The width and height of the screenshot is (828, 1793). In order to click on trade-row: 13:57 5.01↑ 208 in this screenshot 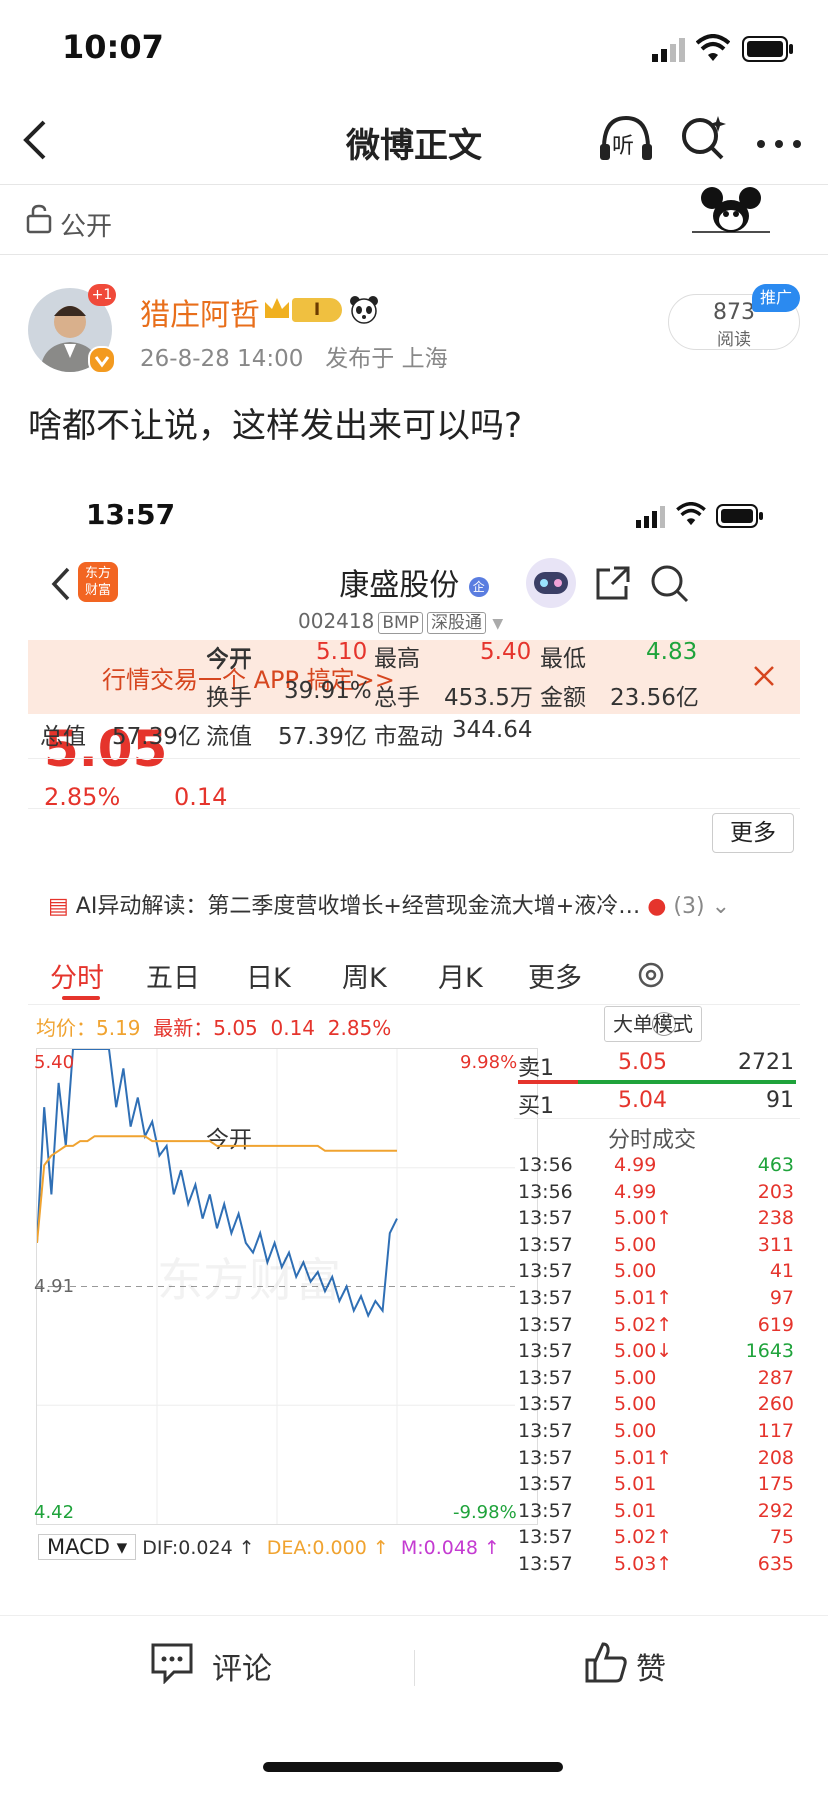, I will do `click(657, 1460)`.